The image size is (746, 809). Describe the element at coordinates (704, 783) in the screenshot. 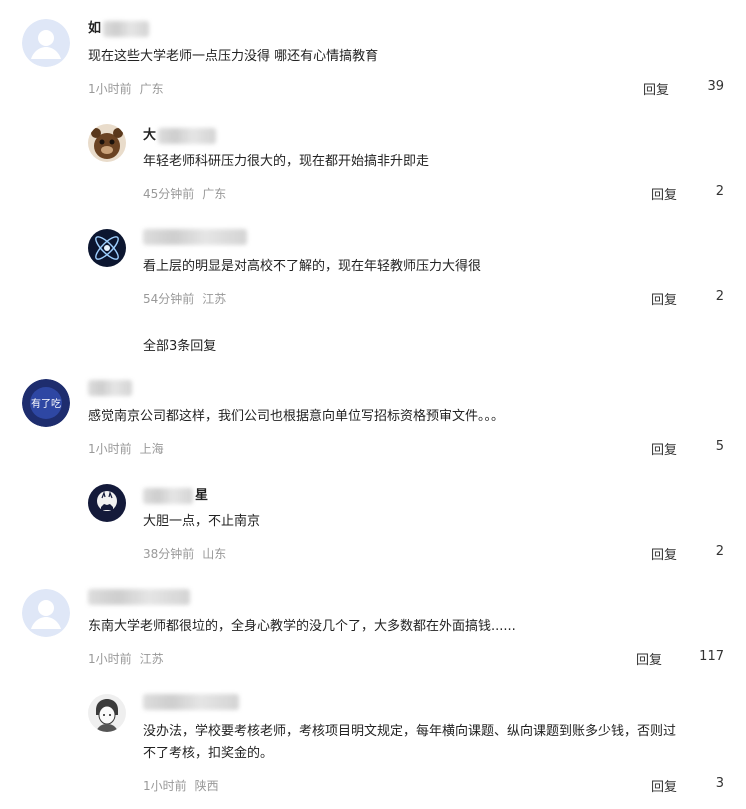

I see `like-count: 3` at that location.